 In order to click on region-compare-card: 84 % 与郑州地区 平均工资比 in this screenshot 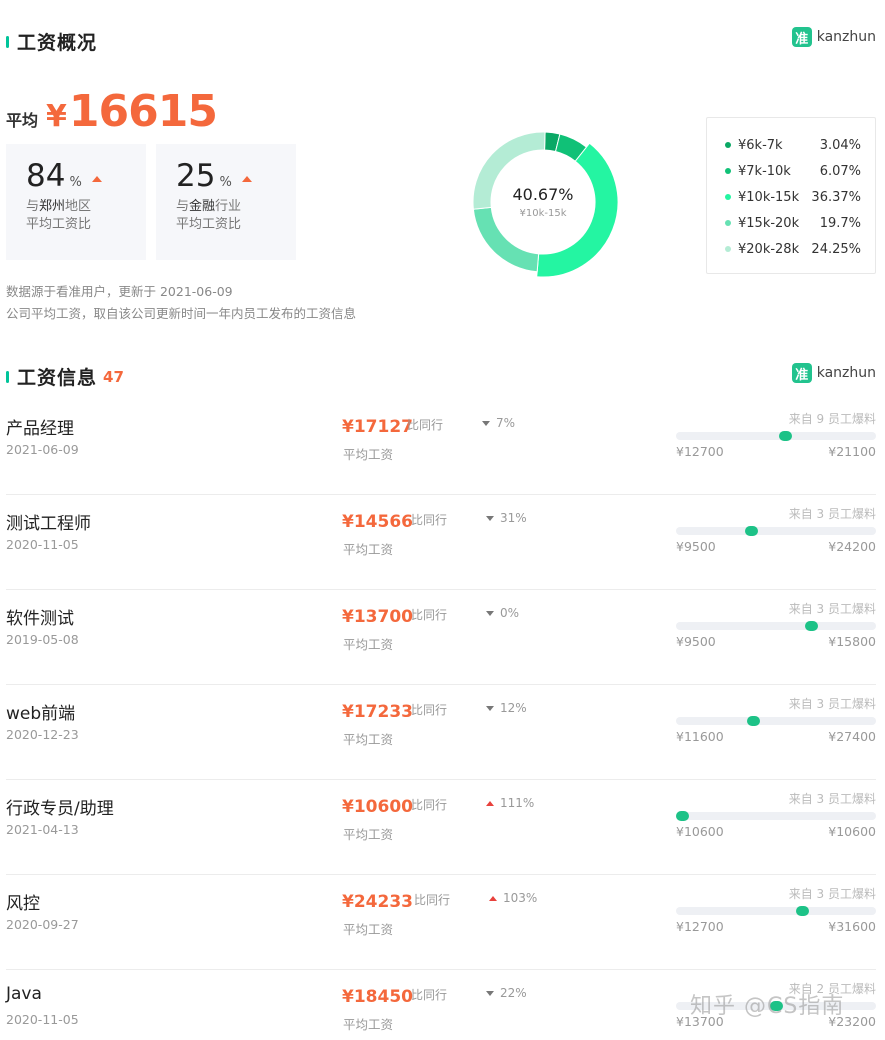, I will do `click(76, 202)`.